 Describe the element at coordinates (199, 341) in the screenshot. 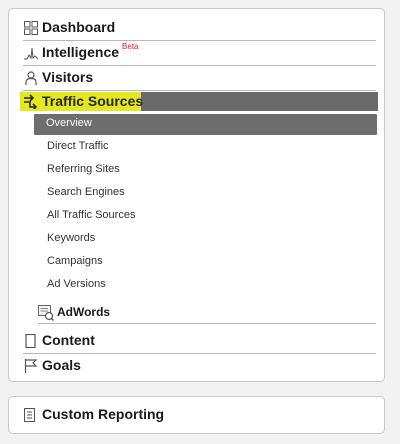

I see `nav-content: Content` at that location.